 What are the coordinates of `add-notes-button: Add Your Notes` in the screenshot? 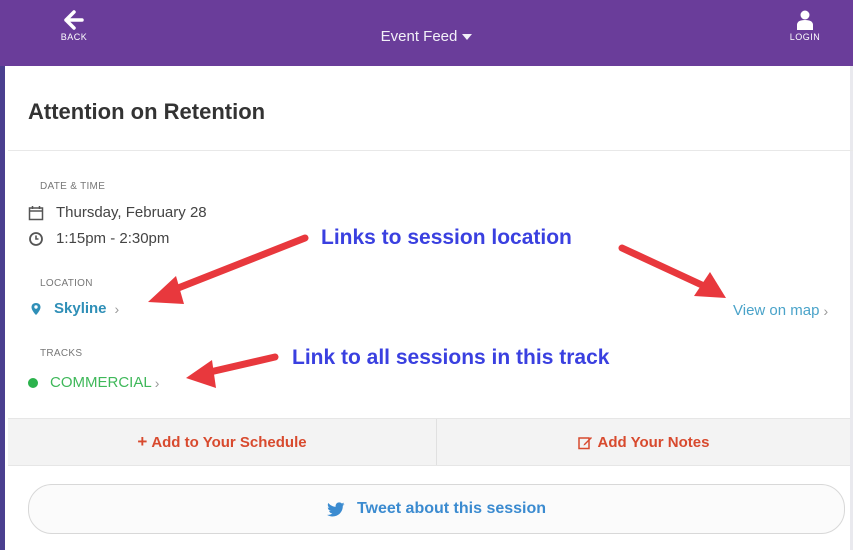 It's located at (643, 442).